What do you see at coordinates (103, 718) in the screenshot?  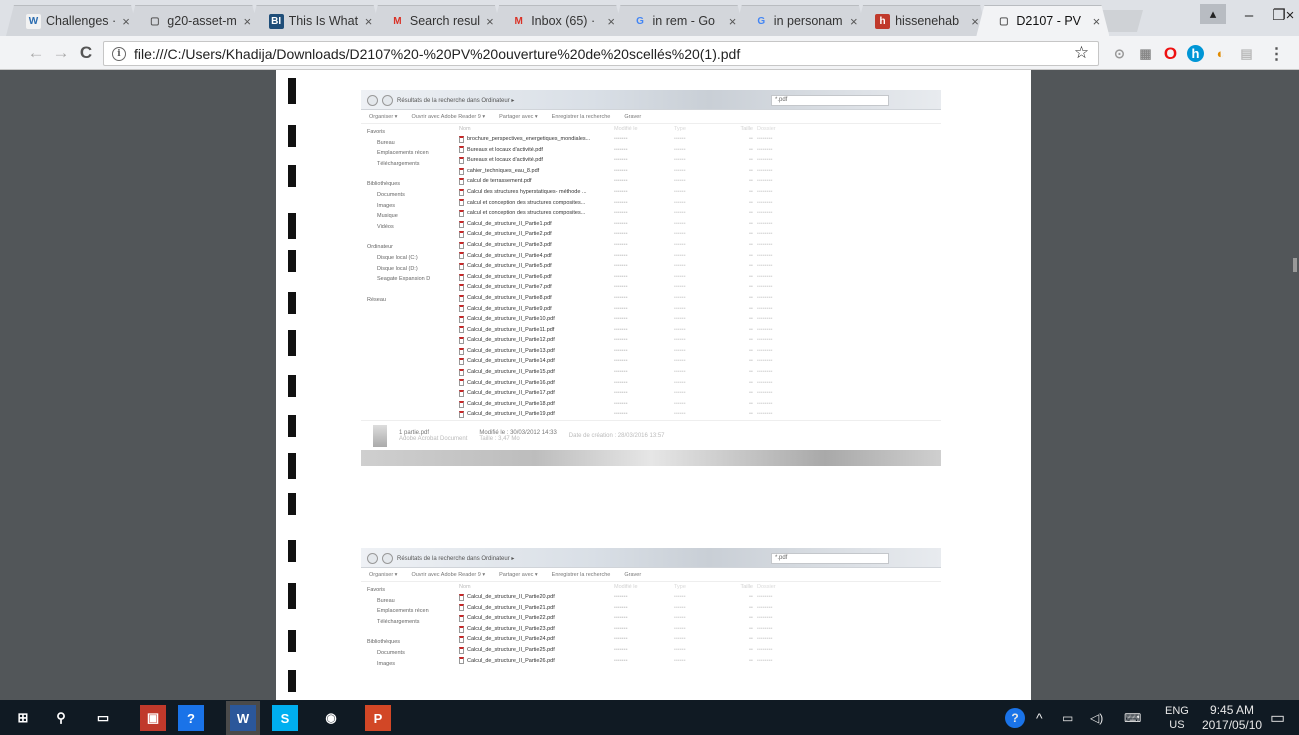 I see `task-view-icon: ▭` at bounding box center [103, 718].